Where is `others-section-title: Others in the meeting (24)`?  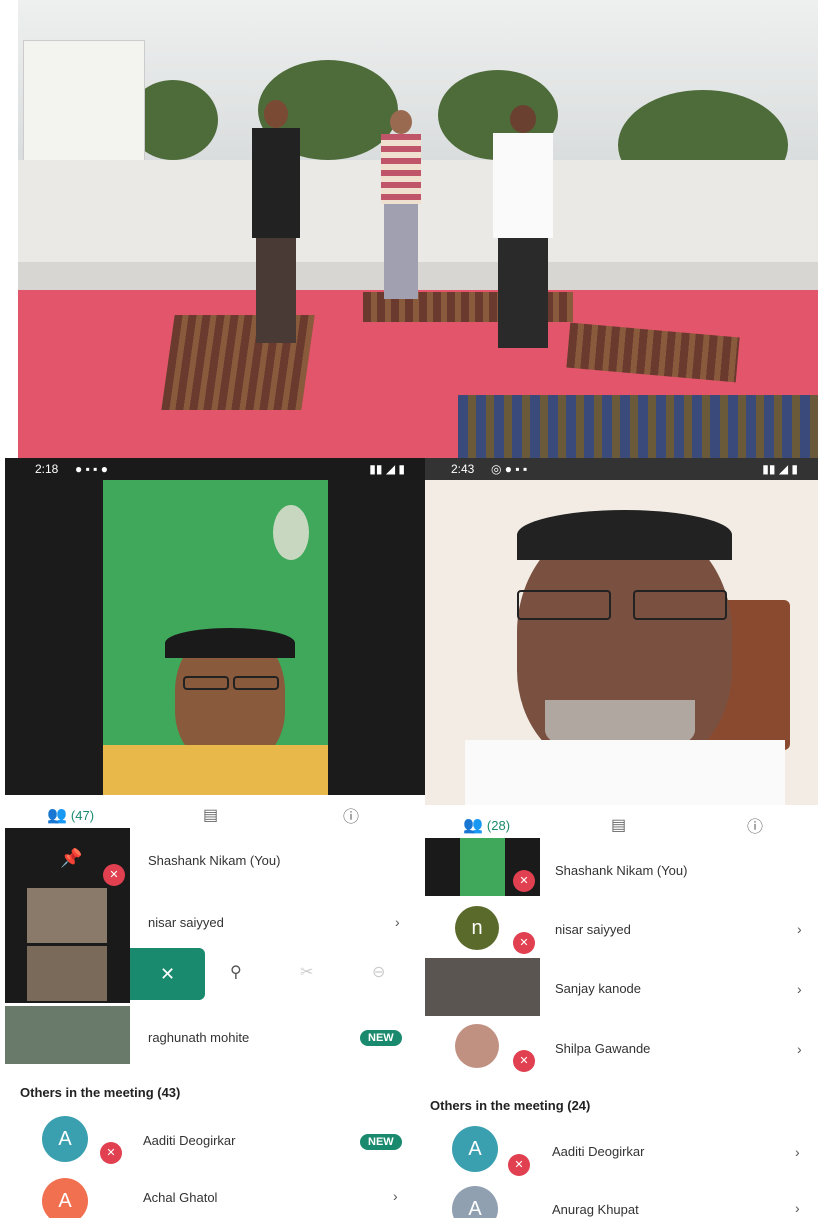
others-section-title: Others in the meeting (24) is located at coordinates (510, 1105).